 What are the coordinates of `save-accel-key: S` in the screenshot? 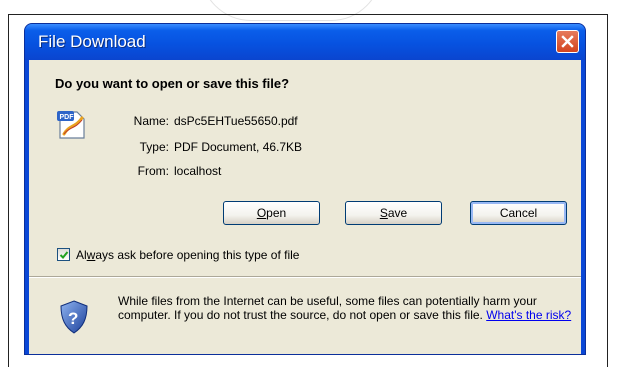 It's located at (383, 213).